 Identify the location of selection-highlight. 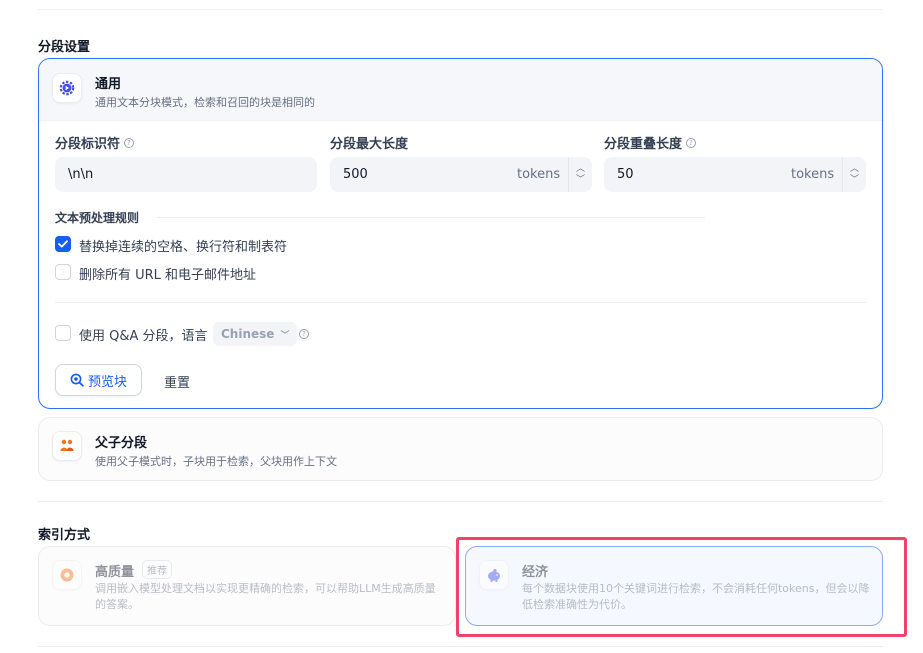
(681, 587).